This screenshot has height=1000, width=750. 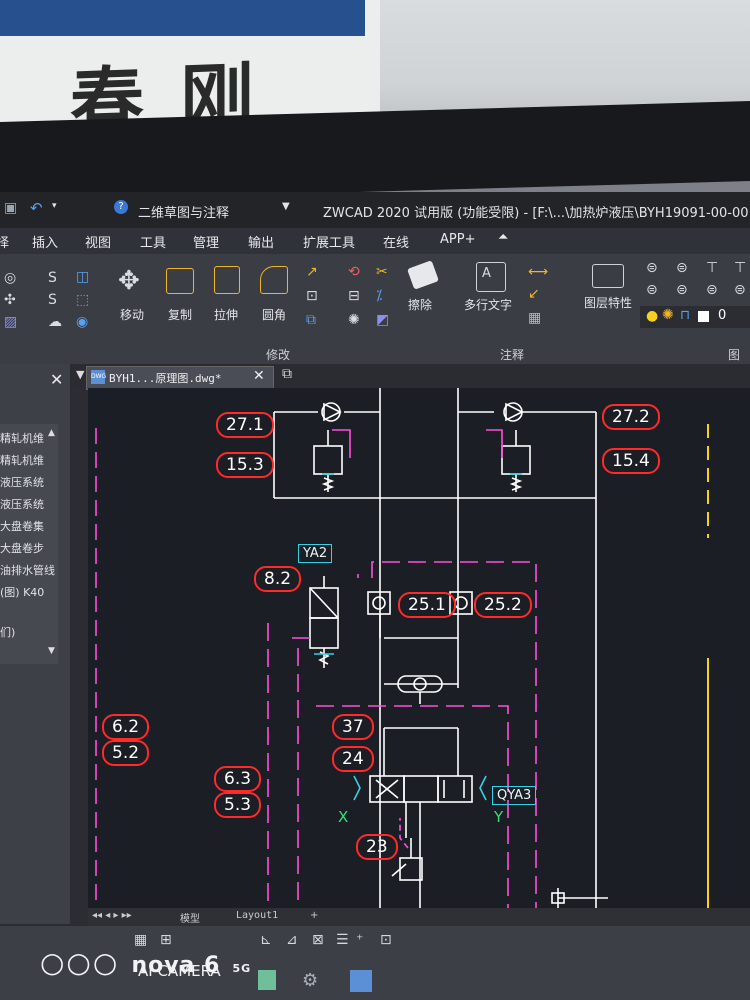 What do you see at coordinates (182, 18) in the screenshot?
I see `wall-sign-band` at bounding box center [182, 18].